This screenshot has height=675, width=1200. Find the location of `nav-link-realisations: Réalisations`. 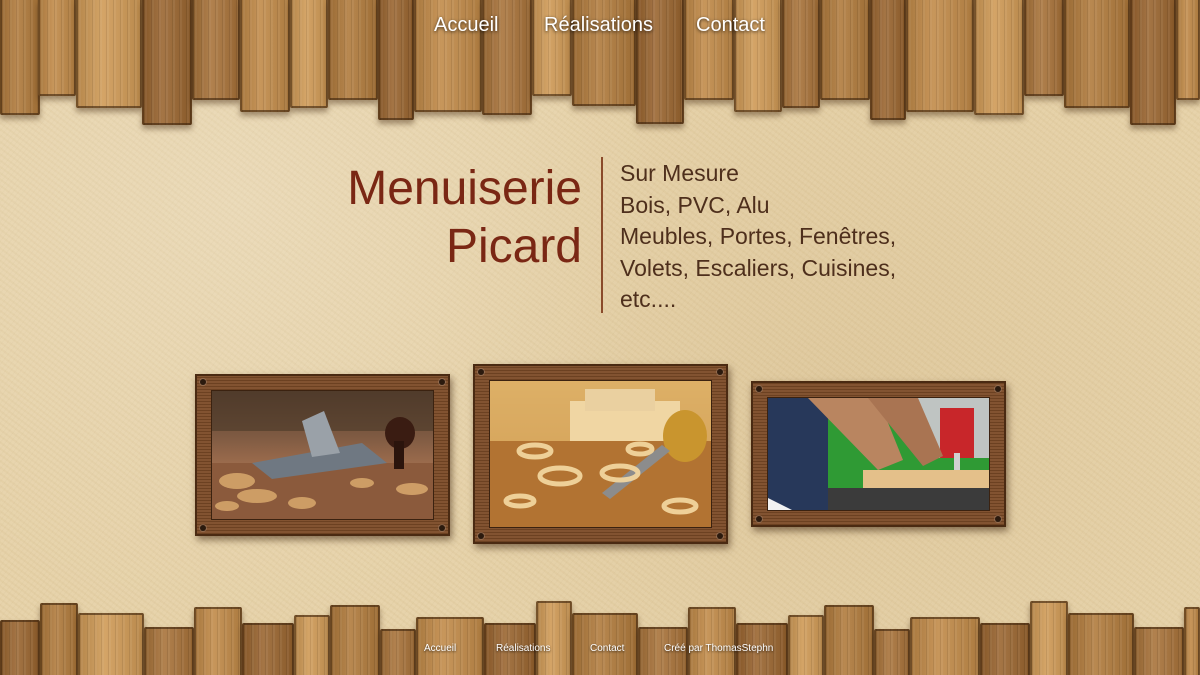

nav-link-realisations: Réalisations is located at coordinates (598, 25).